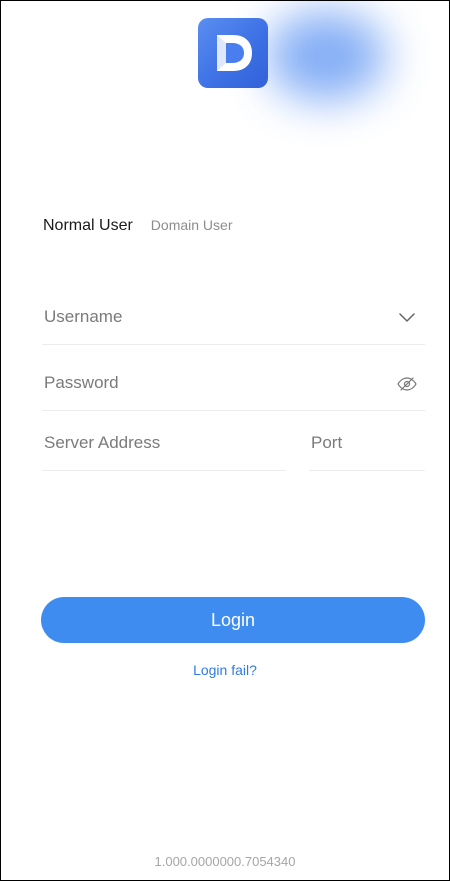  What do you see at coordinates (81, 382) in the screenshot?
I see `password-placeholder: Password` at bounding box center [81, 382].